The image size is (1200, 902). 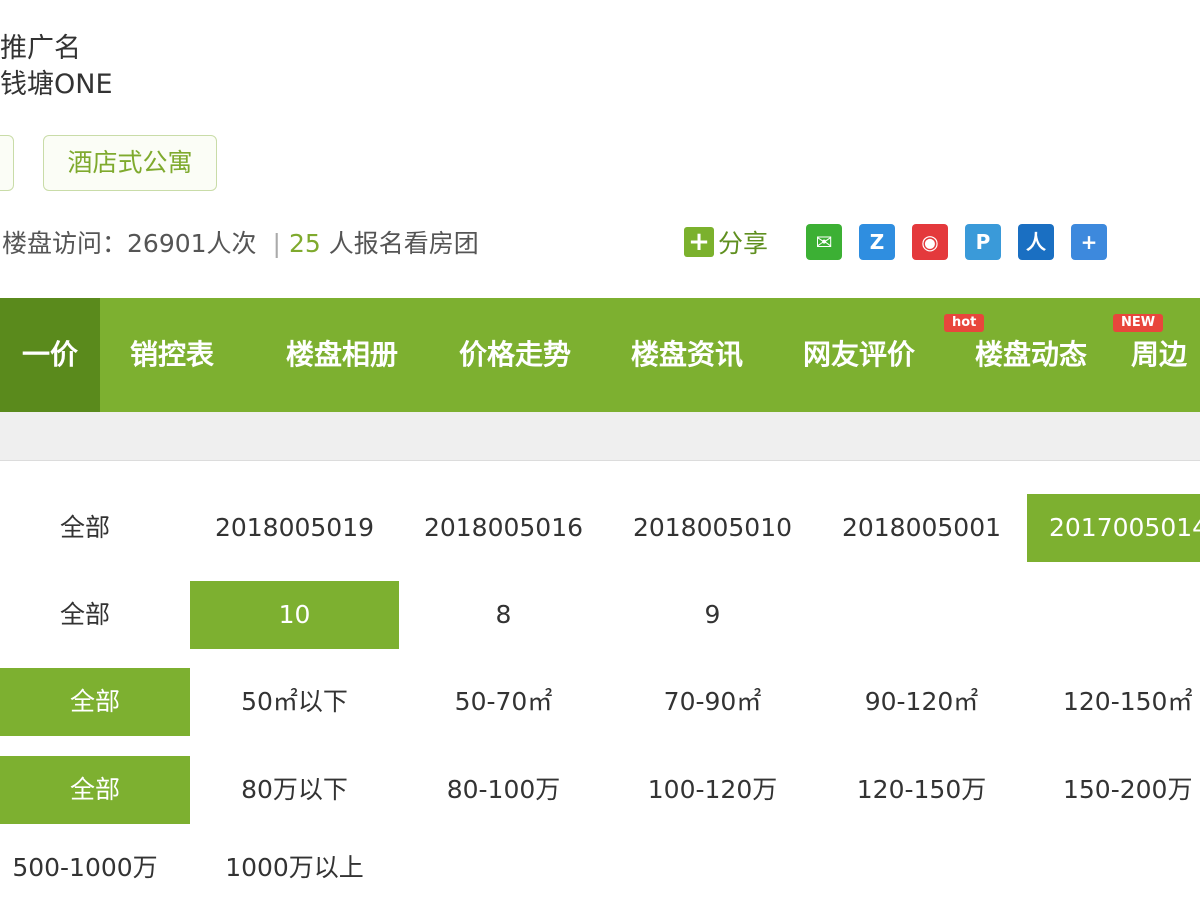 I want to click on weibo-icon: ◉, so click(x=930, y=242).